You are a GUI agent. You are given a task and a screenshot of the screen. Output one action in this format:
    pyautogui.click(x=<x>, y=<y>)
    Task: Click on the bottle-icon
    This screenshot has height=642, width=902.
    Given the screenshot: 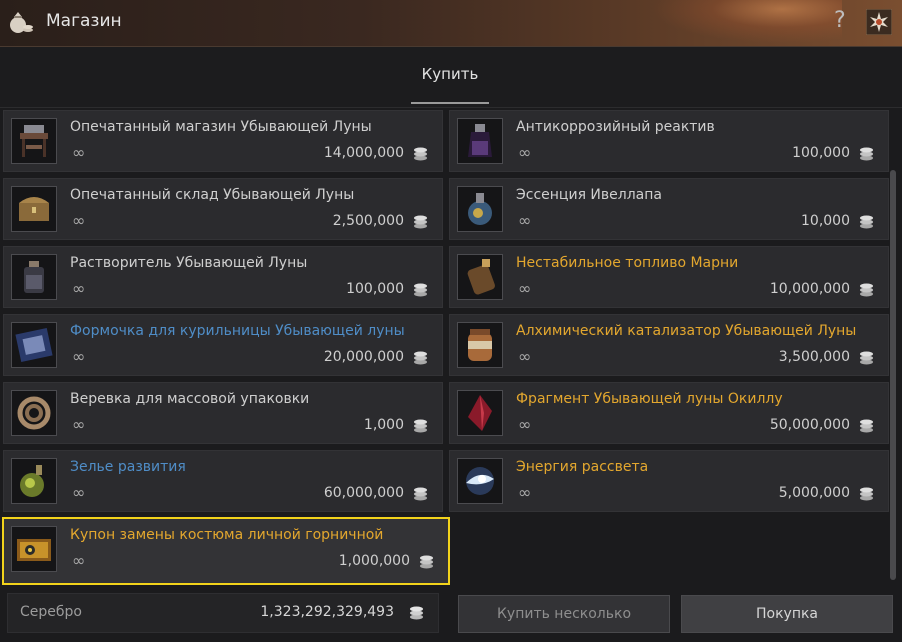 What is the action you would take?
    pyautogui.click(x=34, y=277)
    